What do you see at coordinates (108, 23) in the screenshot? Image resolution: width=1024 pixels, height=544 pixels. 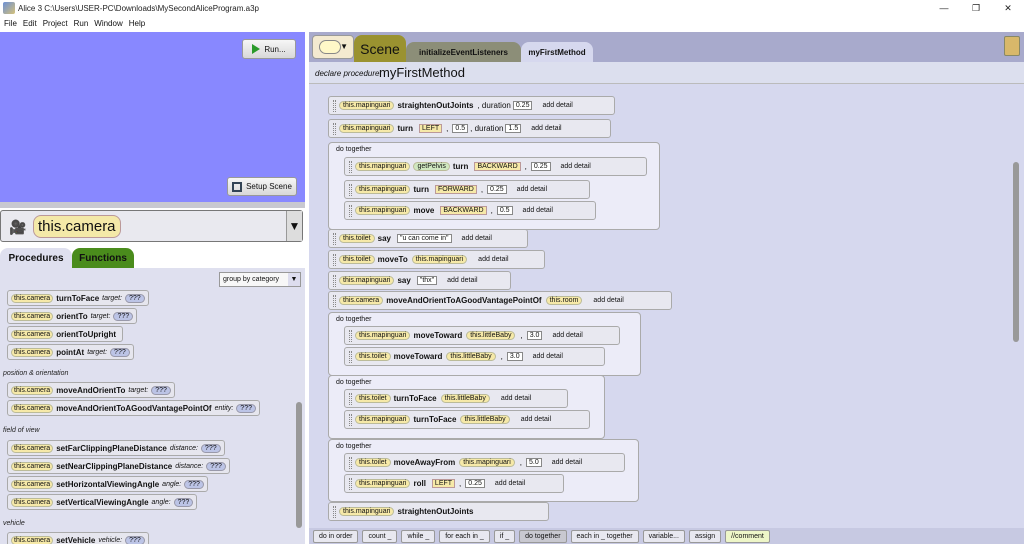 I see `menu-window: Window` at bounding box center [108, 23].